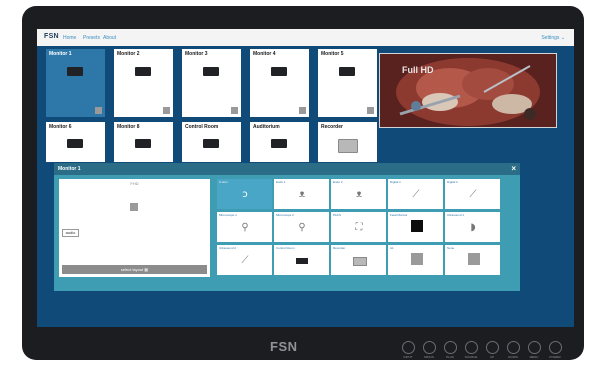 The image size is (605, 367). I want to click on source-control-room: Control Room, so click(301, 260).